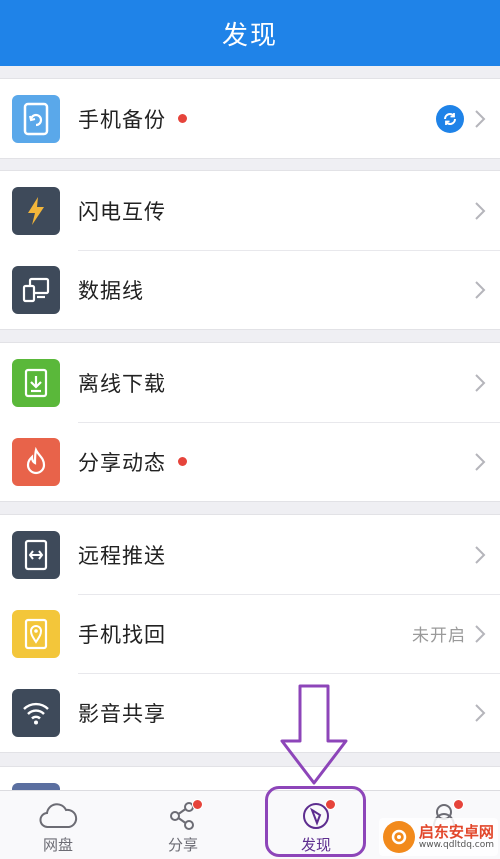 The height and width of the screenshot is (859, 500). I want to click on watermark-logo-icon, so click(398, 837).